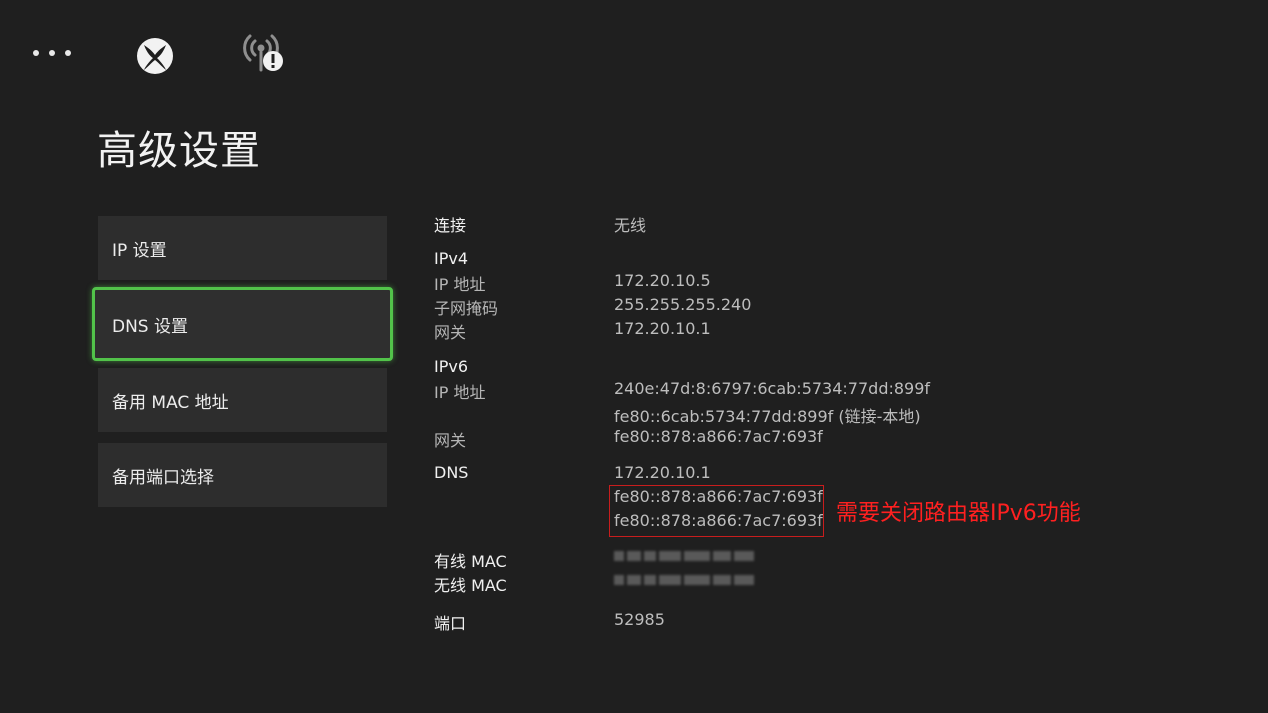 The image size is (1268, 713). What do you see at coordinates (460, 284) in the screenshot?
I see `ipv4-ip-label: IP 地址` at bounding box center [460, 284].